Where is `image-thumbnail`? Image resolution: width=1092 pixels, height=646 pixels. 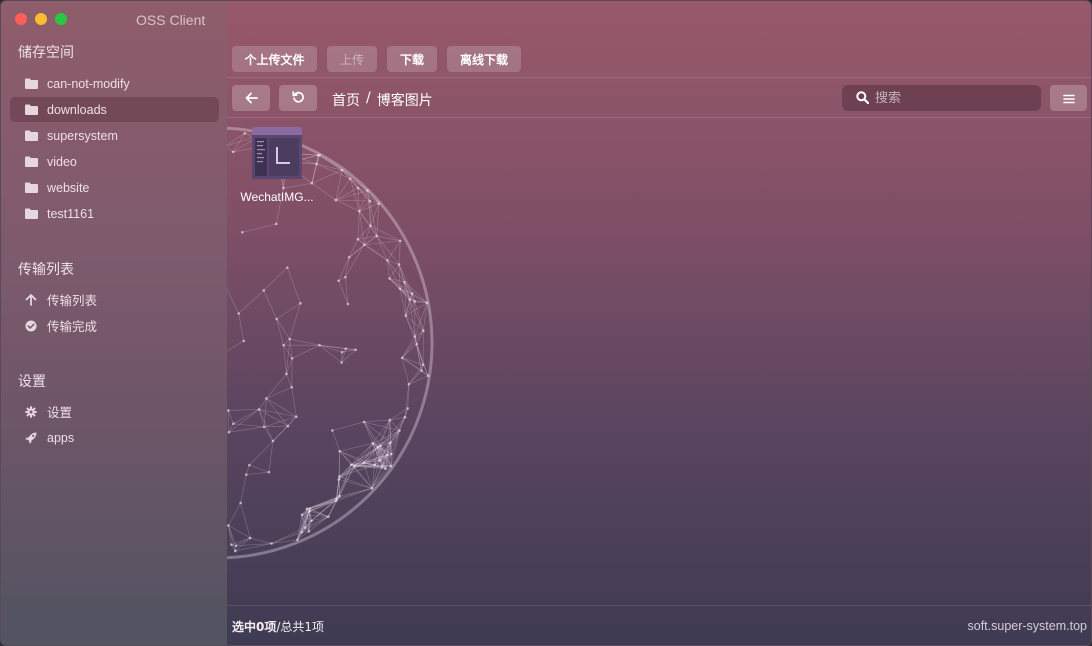 image-thumbnail is located at coordinates (277, 153).